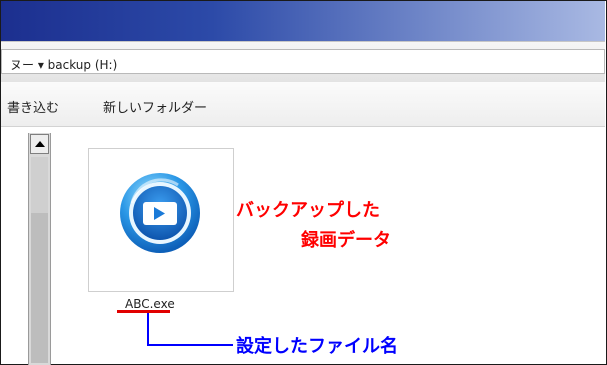  What do you see at coordinates (308, 210) in the screenshot?
I see `annotation-backup-line1: バックアップした` at bounding box center [308, 210].